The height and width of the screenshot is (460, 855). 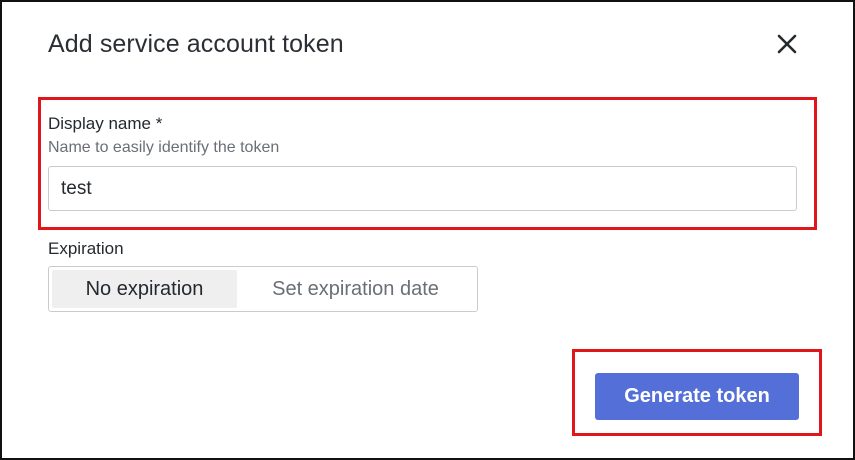 I want to click on set-expiration-date-option: Set expiration date, so click(x=355, y=289).